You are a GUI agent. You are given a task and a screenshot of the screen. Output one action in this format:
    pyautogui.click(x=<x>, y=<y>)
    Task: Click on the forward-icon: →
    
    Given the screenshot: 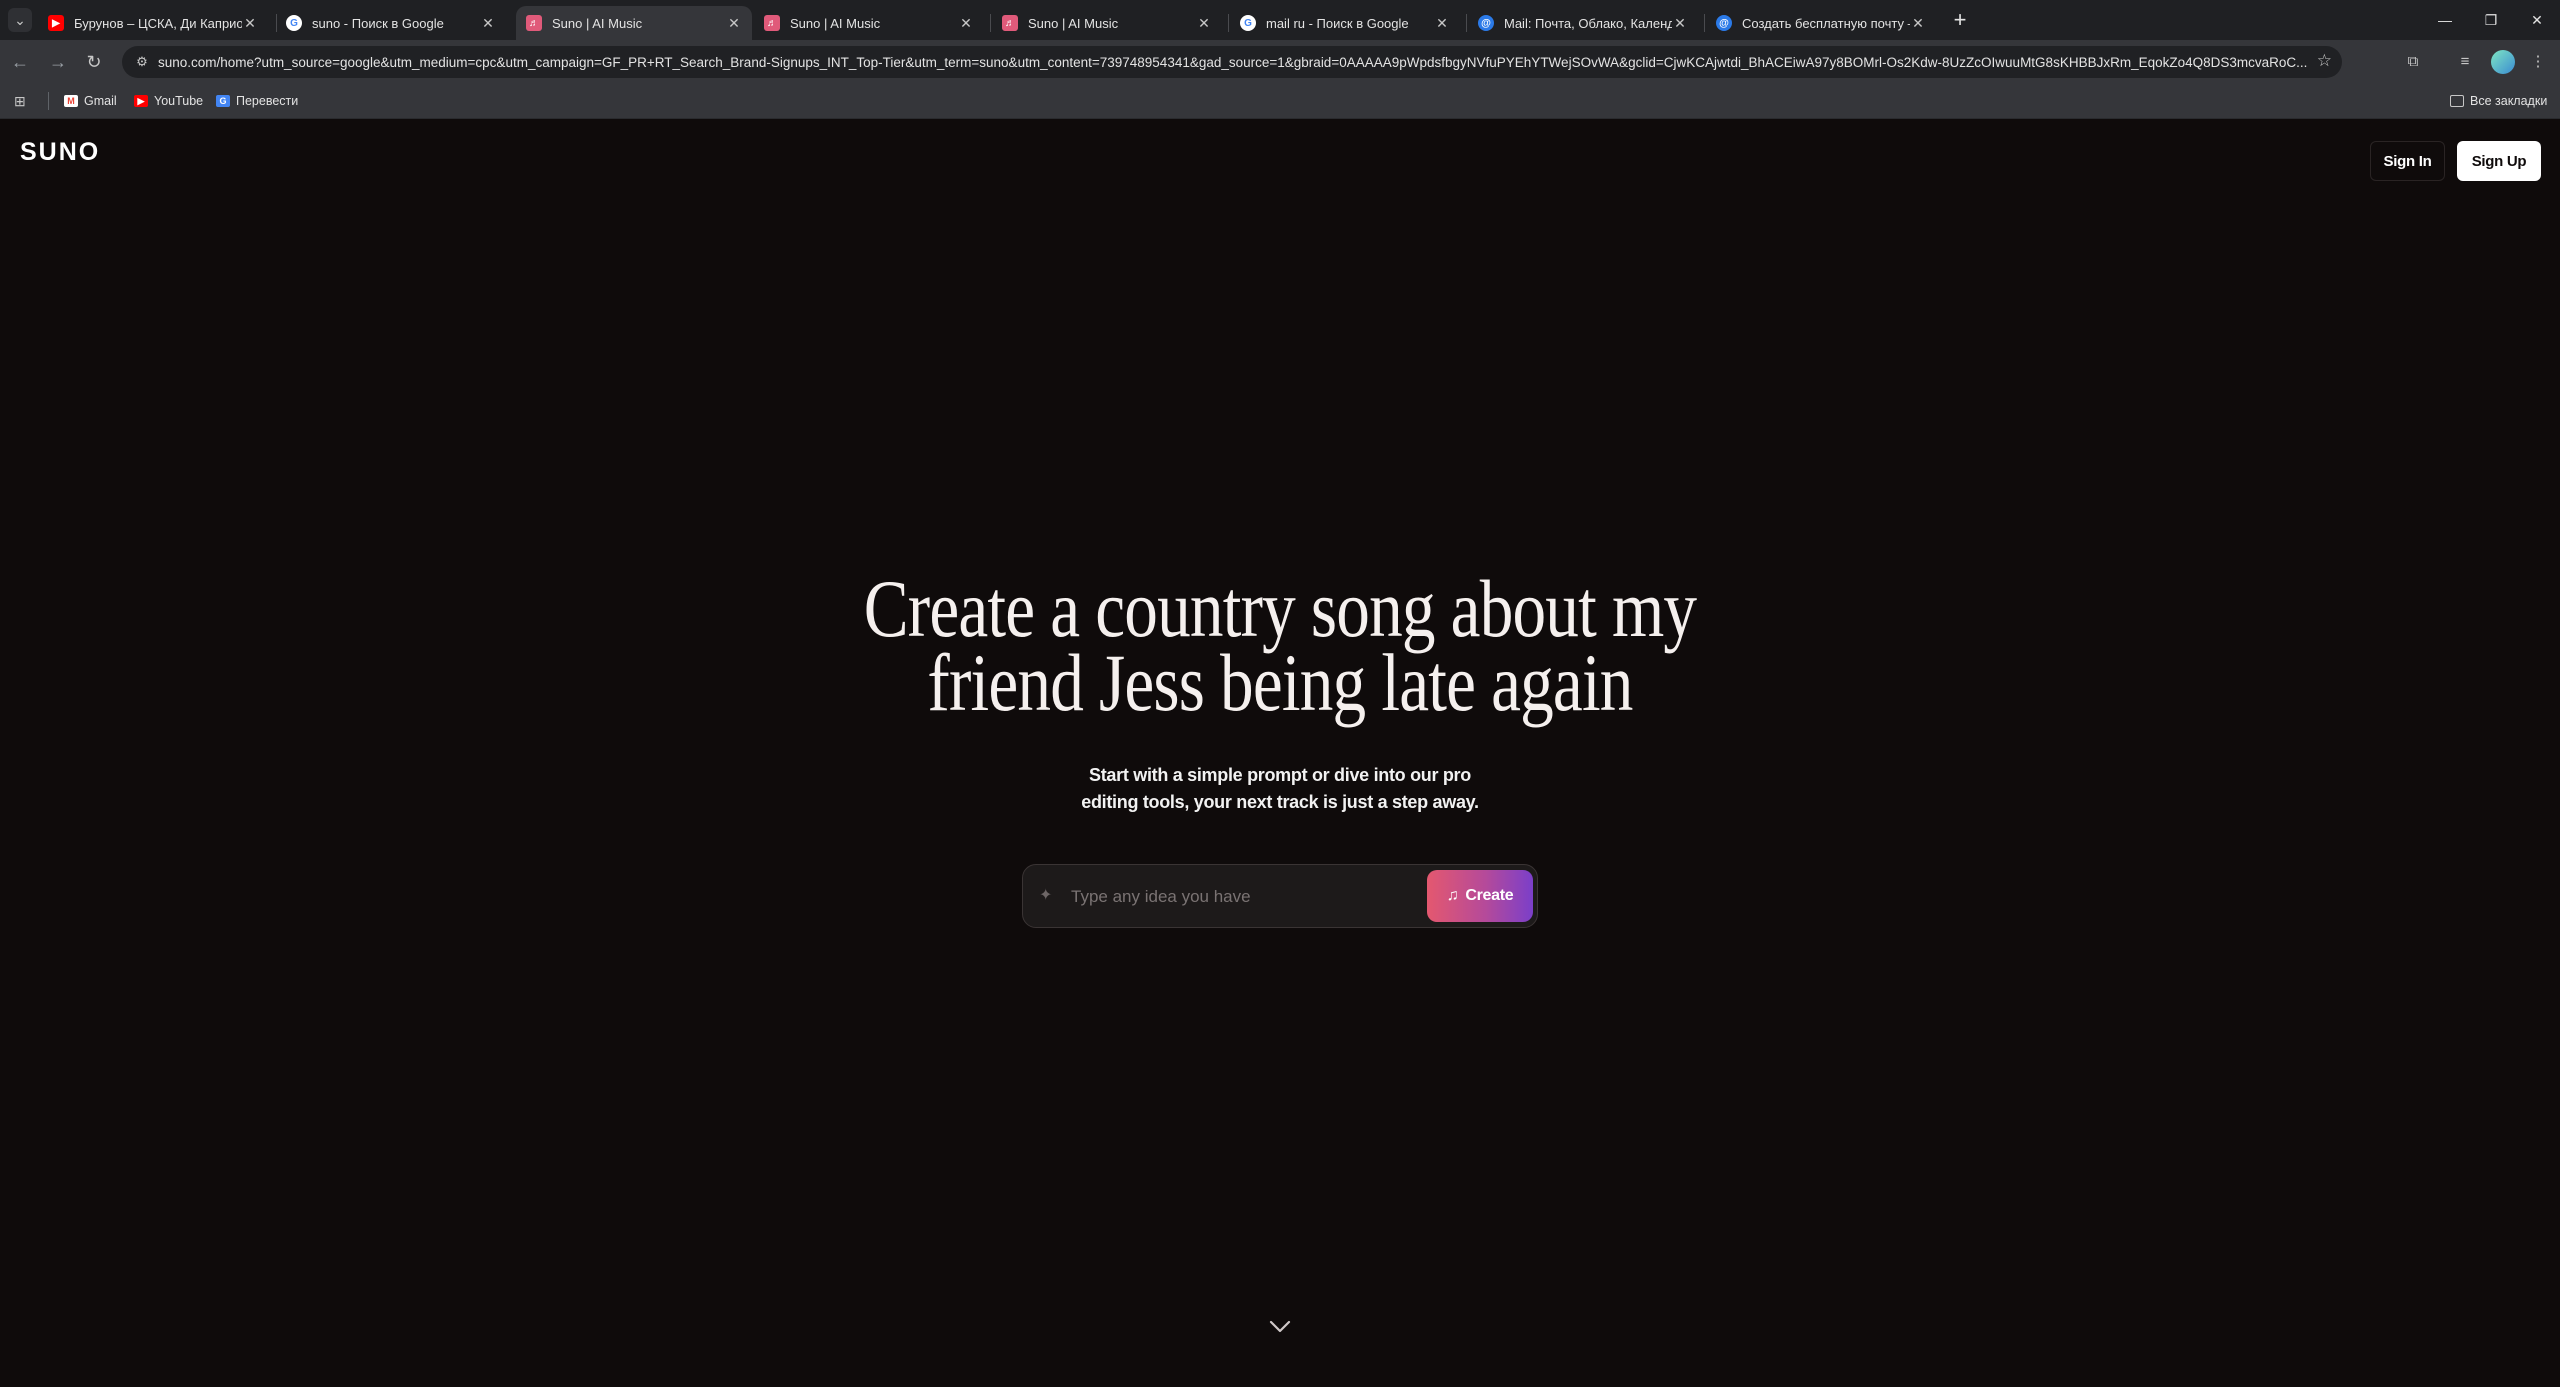 What is the action you would take?
    pyautogui.click(x=58, y=62)
    